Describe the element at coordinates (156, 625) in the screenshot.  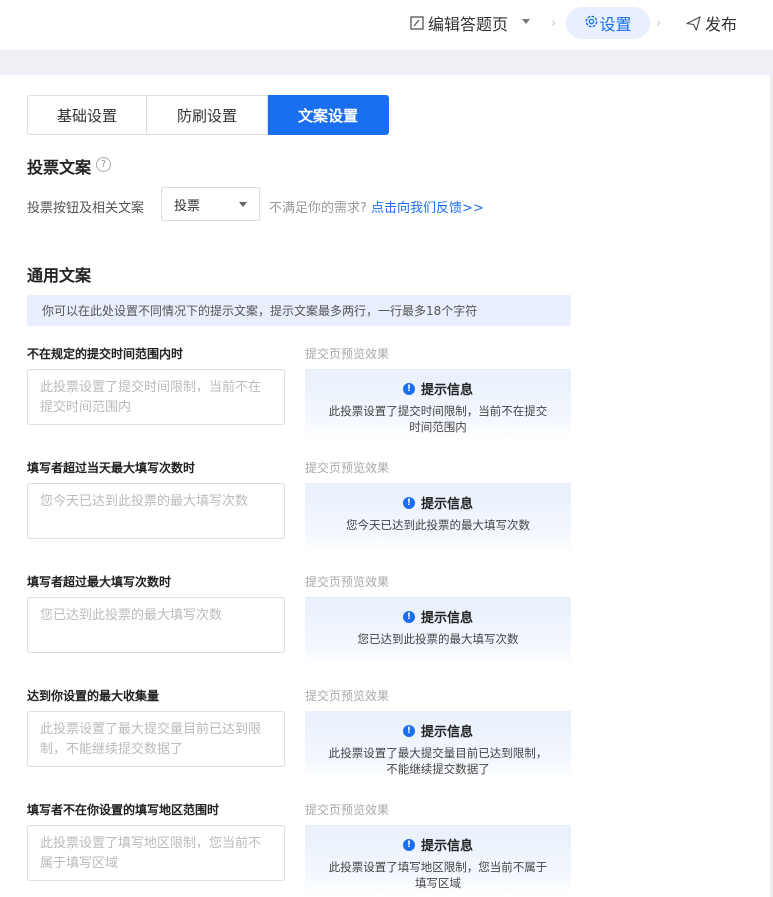
I see `copy-textarea: 您已达到此投票的最大填写次数` at that location.